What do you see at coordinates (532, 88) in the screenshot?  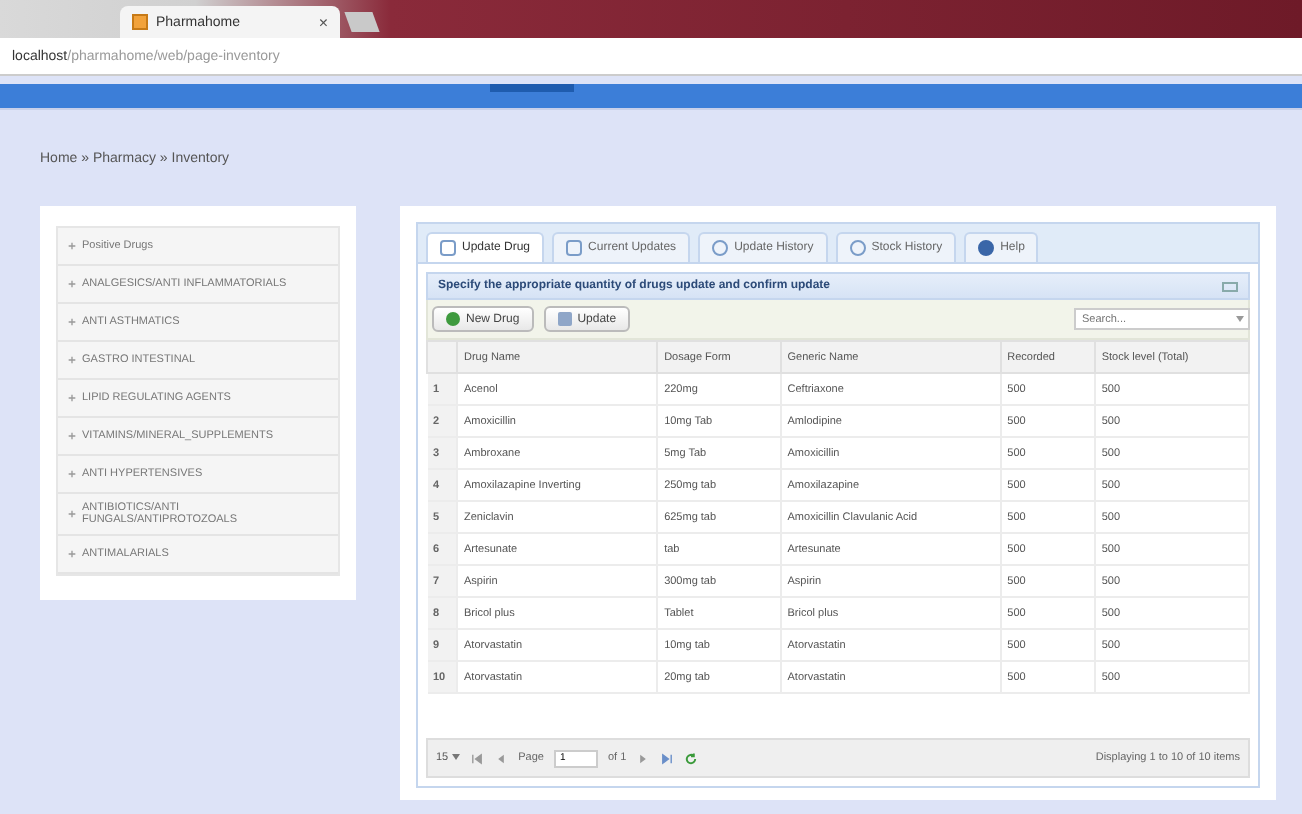 I see `nav-indicator` at bounding box center [532, 88].